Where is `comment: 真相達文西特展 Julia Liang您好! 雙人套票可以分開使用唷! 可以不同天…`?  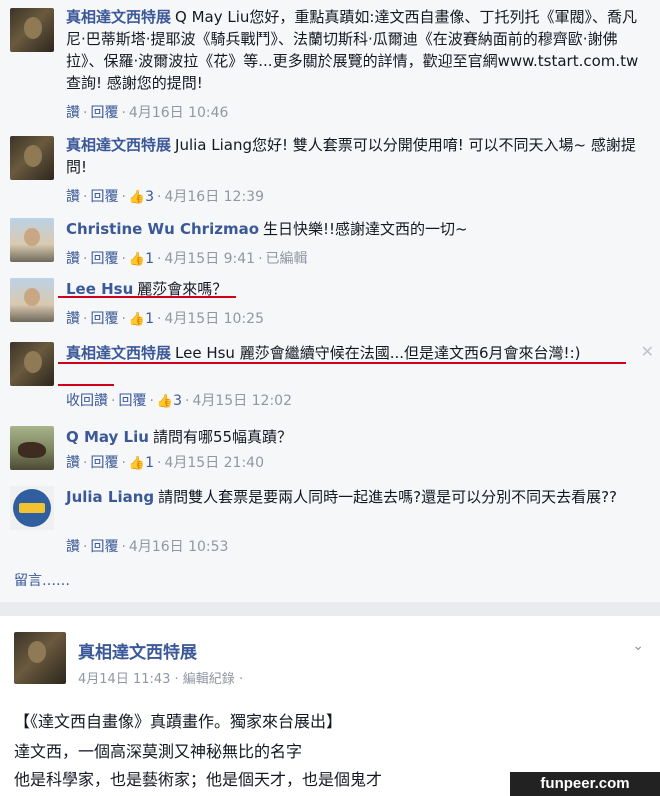 comment: 真相達文西特展 Julia Liang您好! 雙人套票可以分開使用唷! 可以不同天… is located at coordinates (330, 171).